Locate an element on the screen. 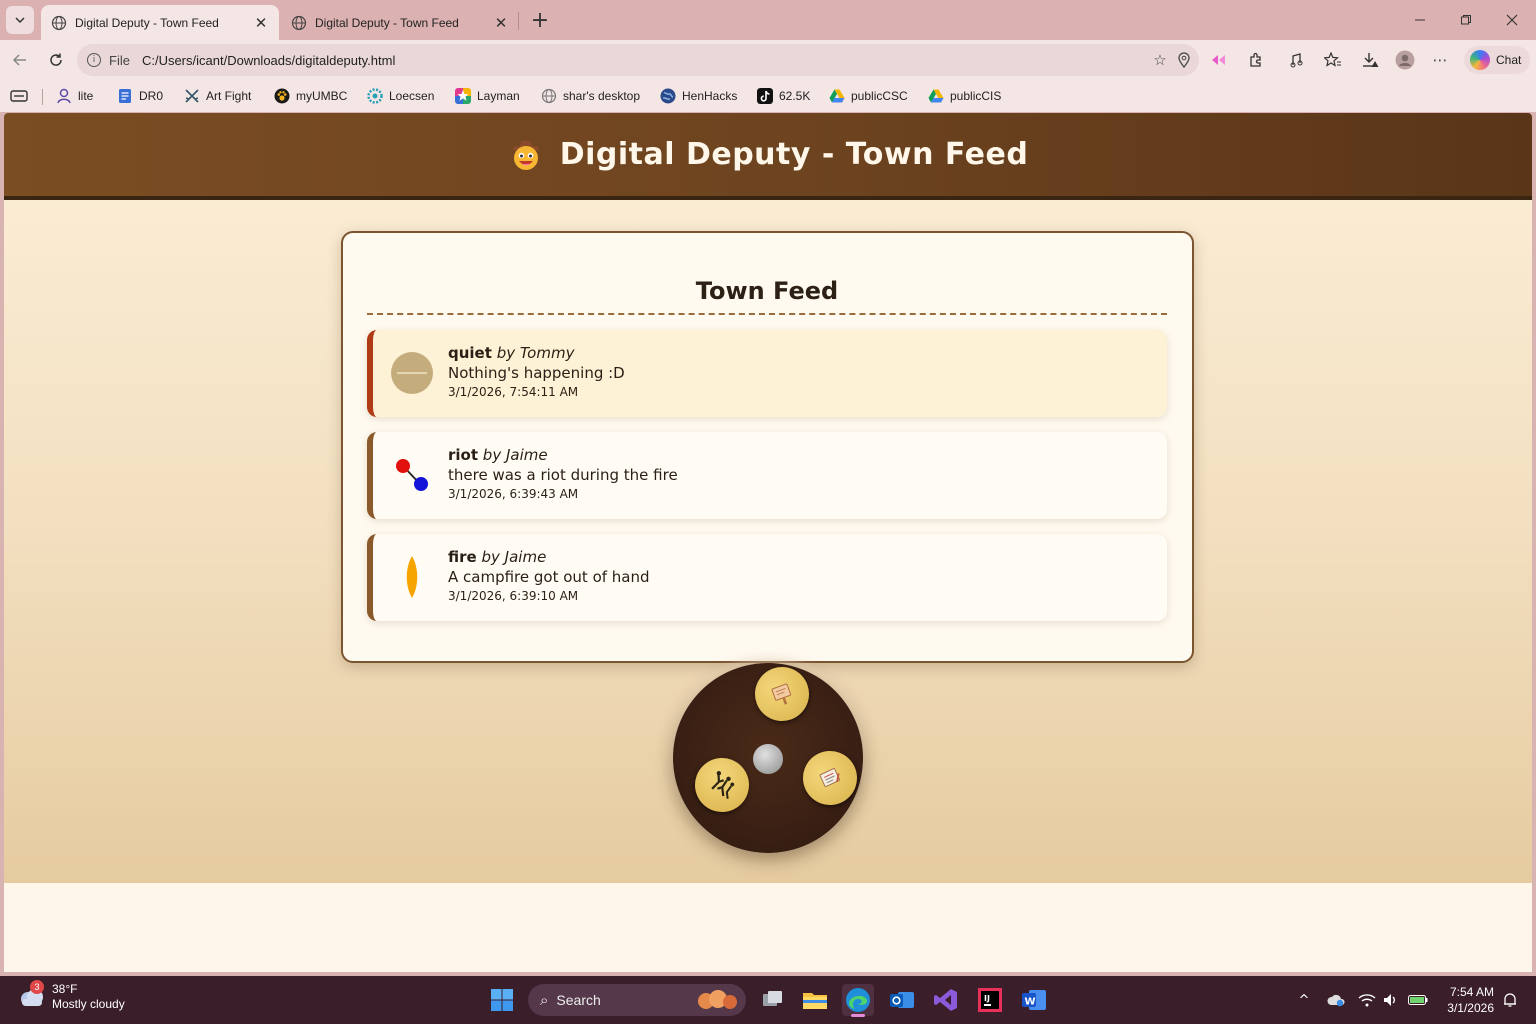 This screenshot has height=1024, width=1536. onedrive-icon is located at coordinates (1336, 1000).